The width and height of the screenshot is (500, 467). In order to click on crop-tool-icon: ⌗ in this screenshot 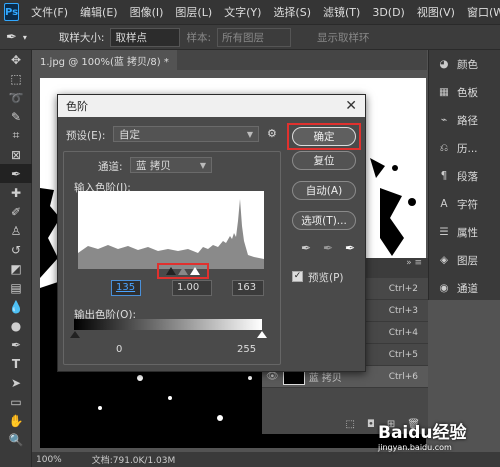, I will do `click(16, 135)`.